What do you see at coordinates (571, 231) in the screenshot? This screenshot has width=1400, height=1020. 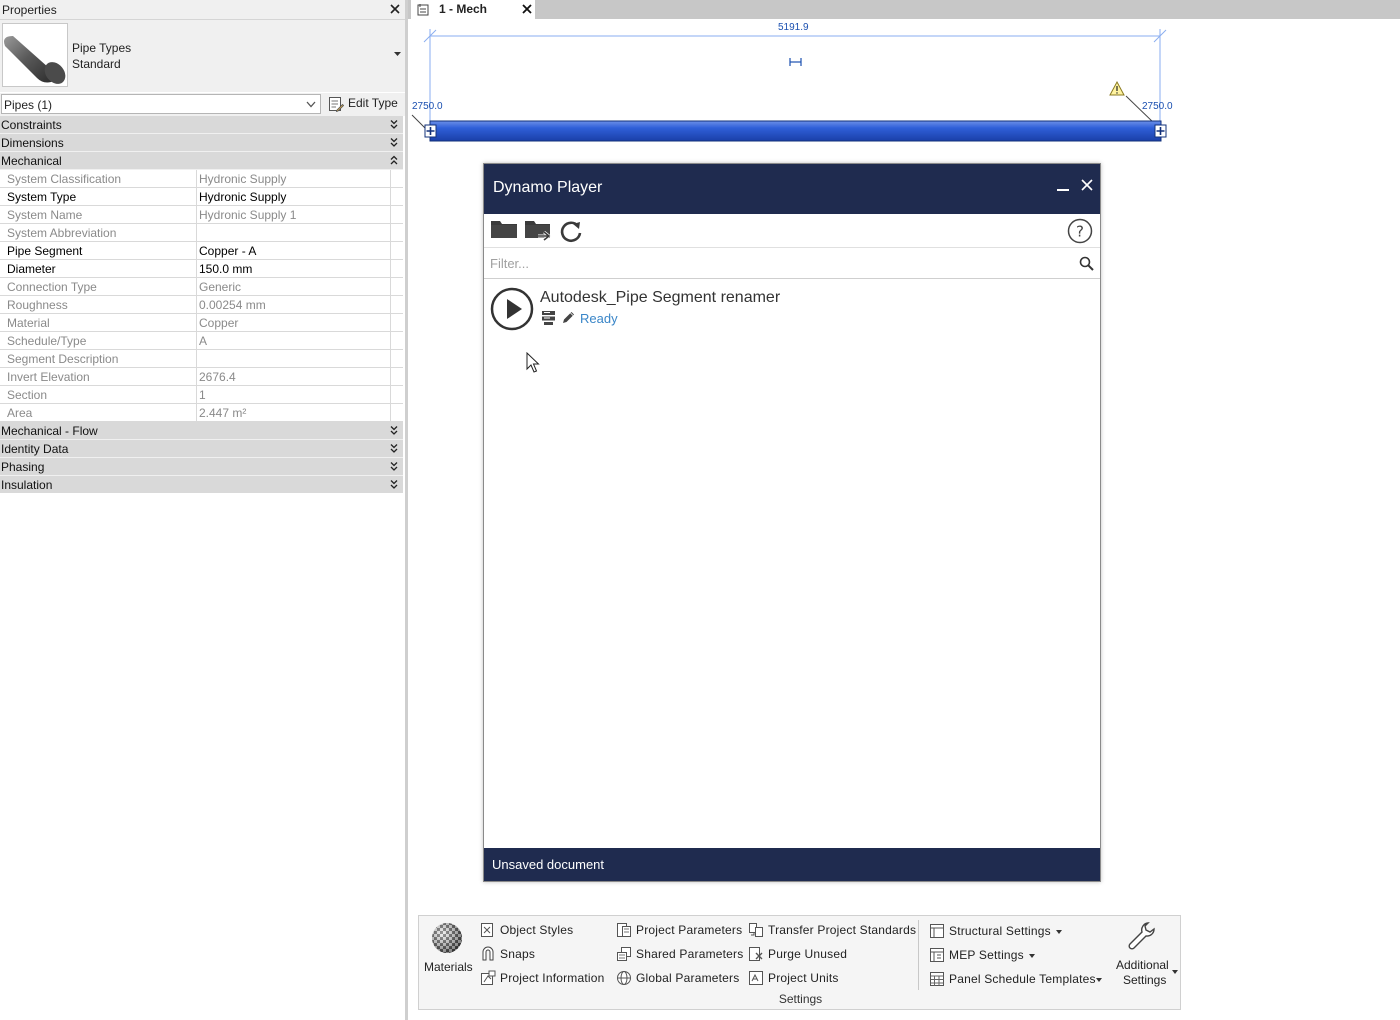 I see `refresh-icon` at bounding box center [571, 231].